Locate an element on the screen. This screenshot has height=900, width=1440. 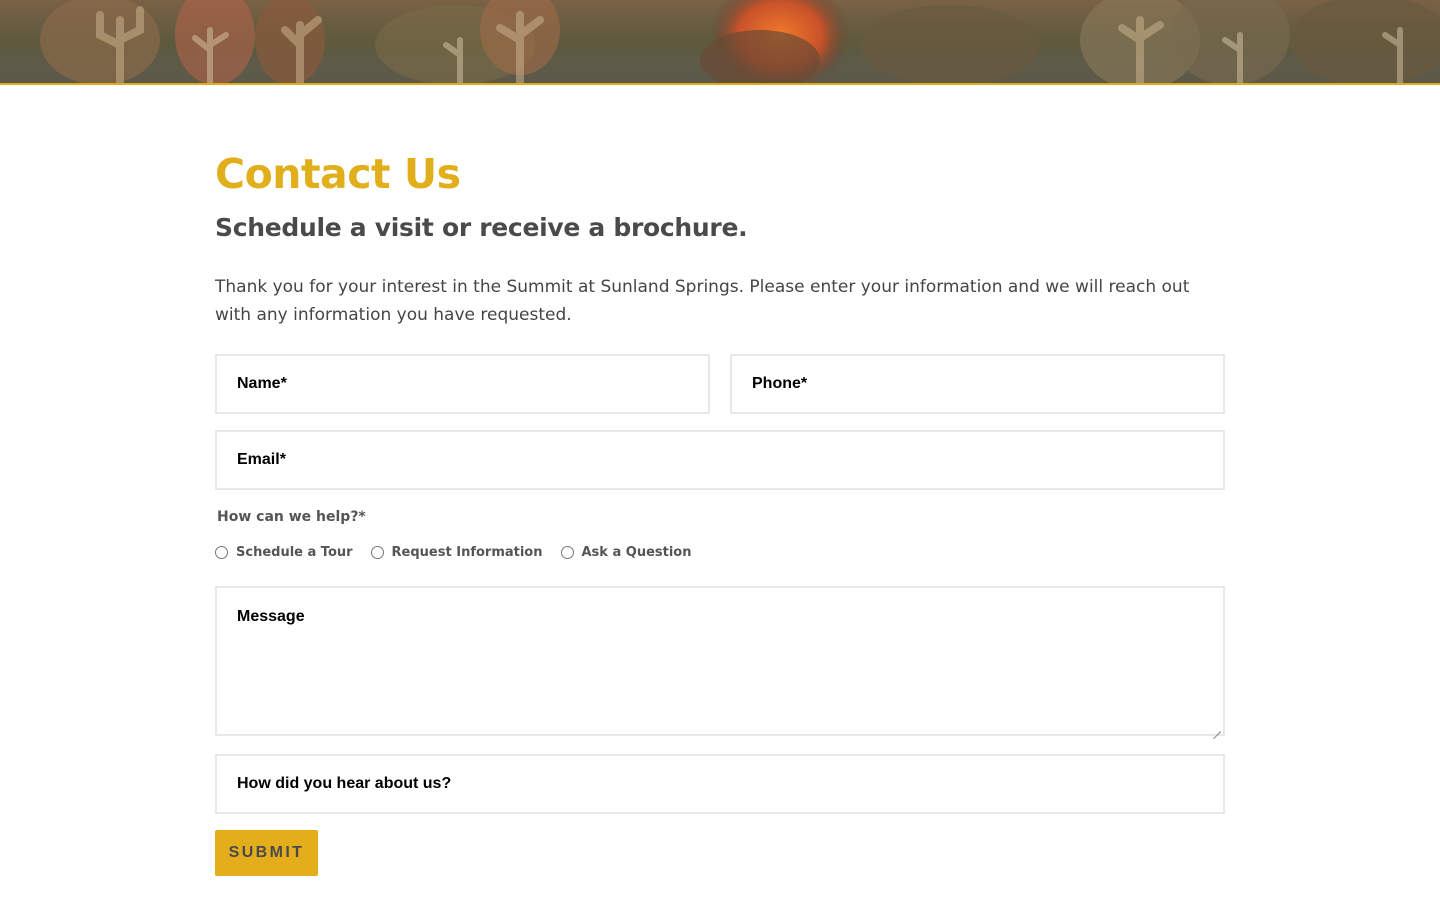
radio-label: Request Information is located at coordinates (467, 552).